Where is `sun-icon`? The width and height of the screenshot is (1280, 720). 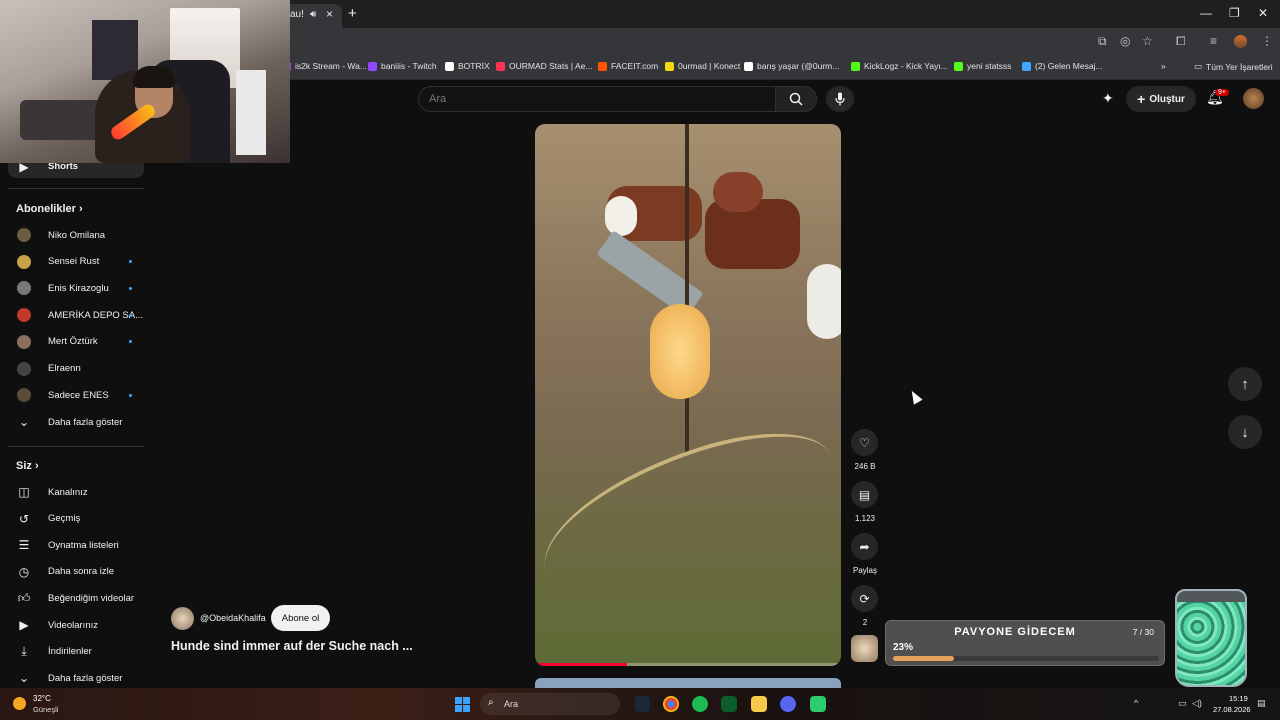
sun-icon is located at coordinates (19, 703).